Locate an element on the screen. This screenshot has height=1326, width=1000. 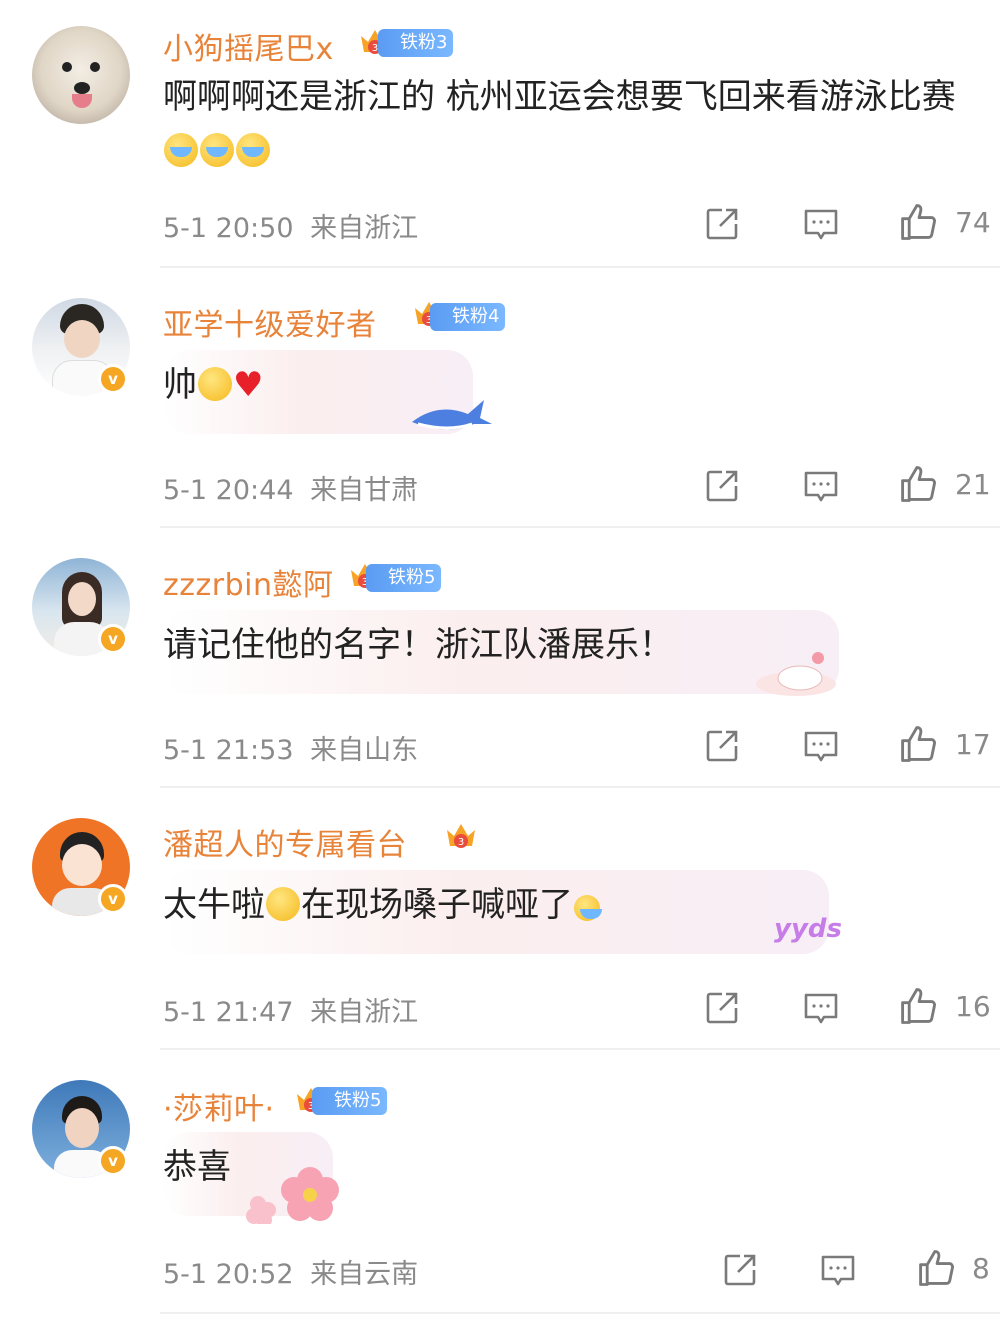
like-count: 16 is located at coordinates (973, 1006).